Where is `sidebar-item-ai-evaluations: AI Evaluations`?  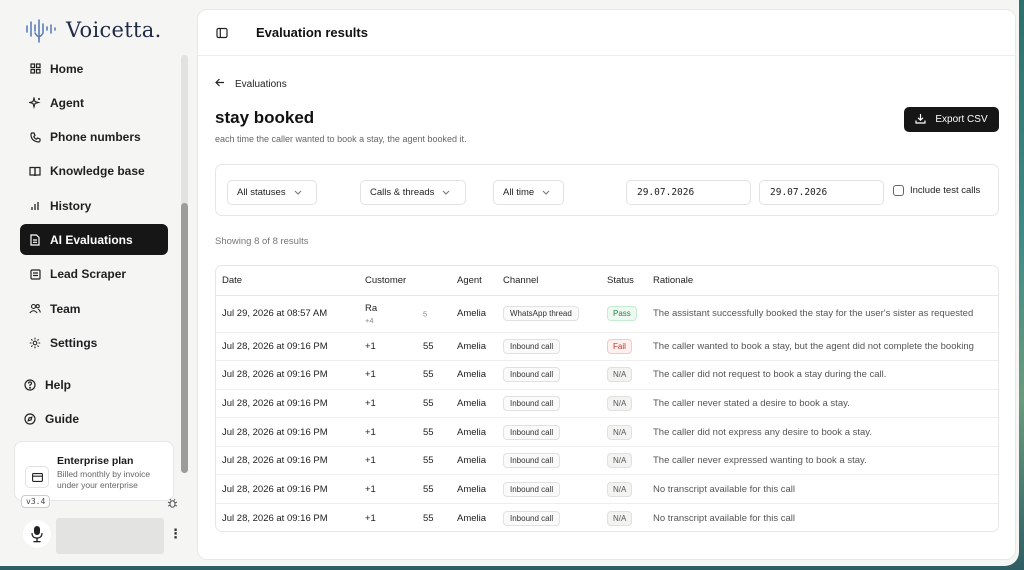
sidebar-item-ai-evaluations: AI Evaluations is located at coordinates (94, 240).